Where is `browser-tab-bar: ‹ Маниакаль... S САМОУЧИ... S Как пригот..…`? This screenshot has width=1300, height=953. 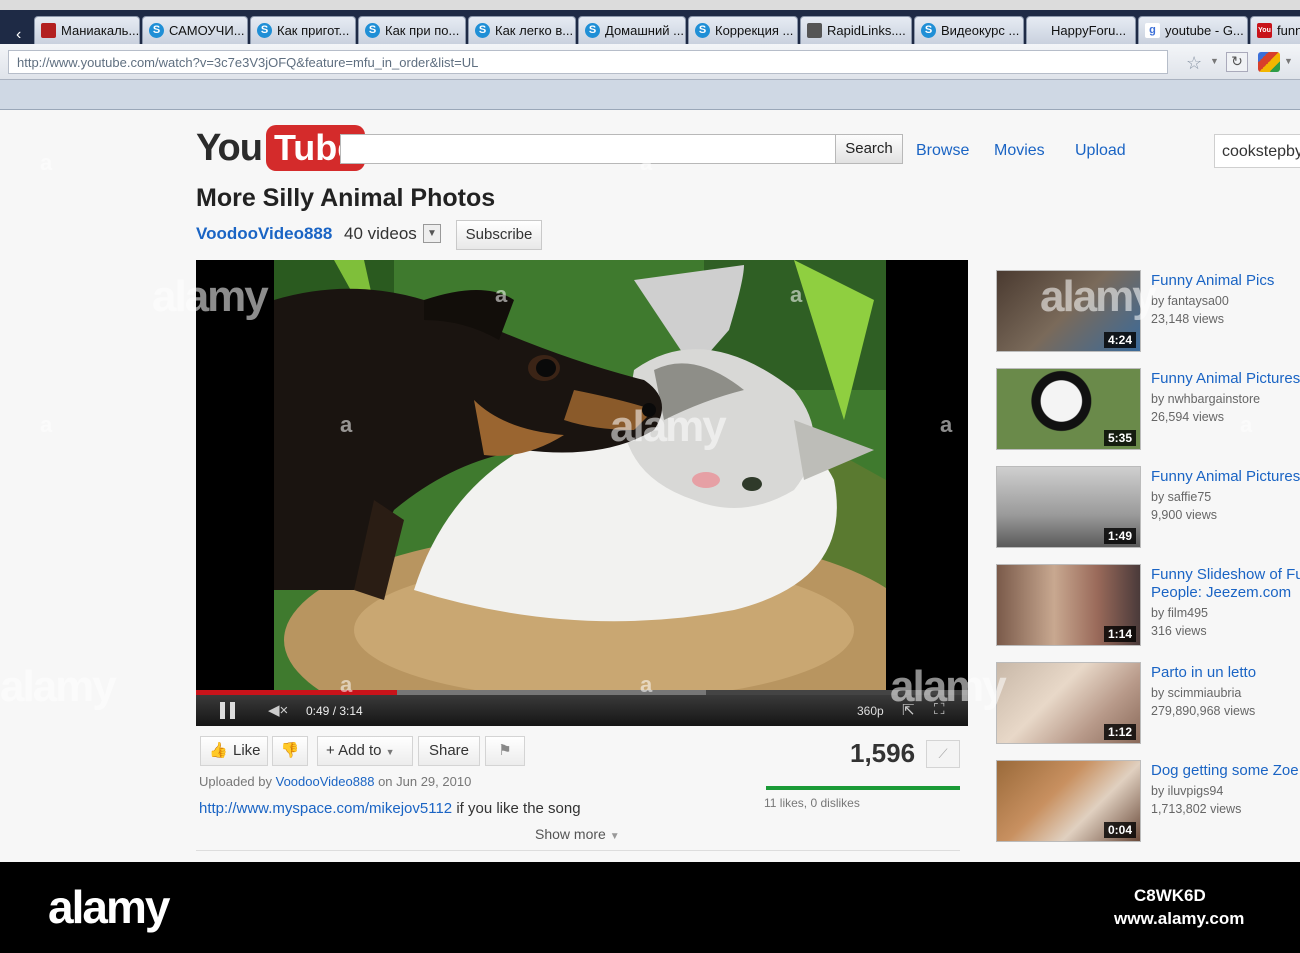 browser-tab-bar: ‹ Маниакаль... S САМОУЧИ... S Как пригот..… is located at coordinates (650, 27).